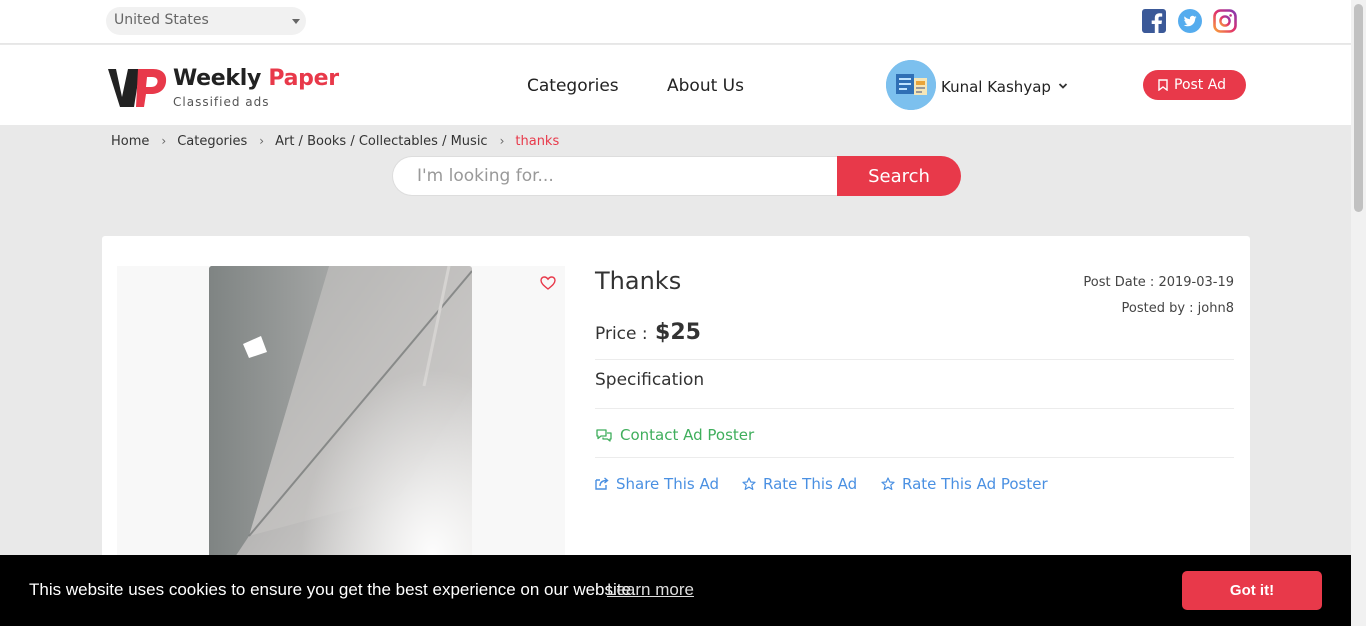 The image size is (1366, 626). Describe the element at coordinates (573, 86) in the screenshot. I see `nav-categories: Categories` at that location.